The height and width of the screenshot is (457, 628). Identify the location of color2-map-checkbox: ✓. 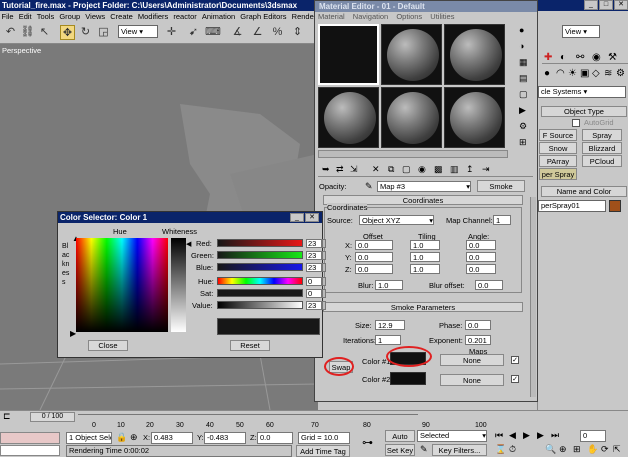
(515, 379).